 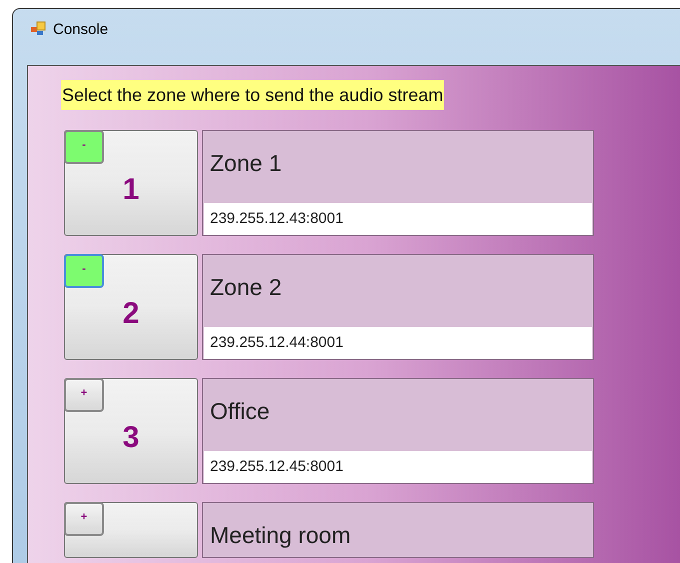 What do you see at coordinates (131, 530) in the screenshot?
I see `zone-number-button: +` at bounding box center [131, 530].